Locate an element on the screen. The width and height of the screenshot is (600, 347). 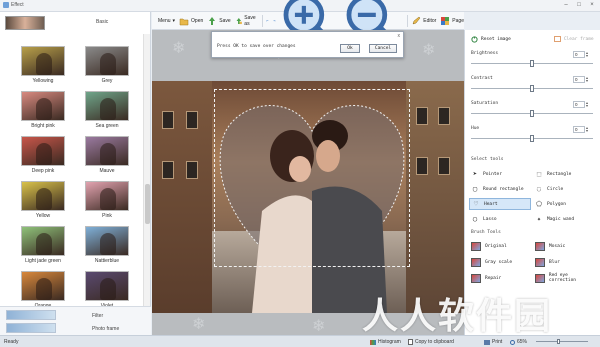
select-tool-round-rectangle: ▢ Round rectangle is located at coordinates (500, 189).